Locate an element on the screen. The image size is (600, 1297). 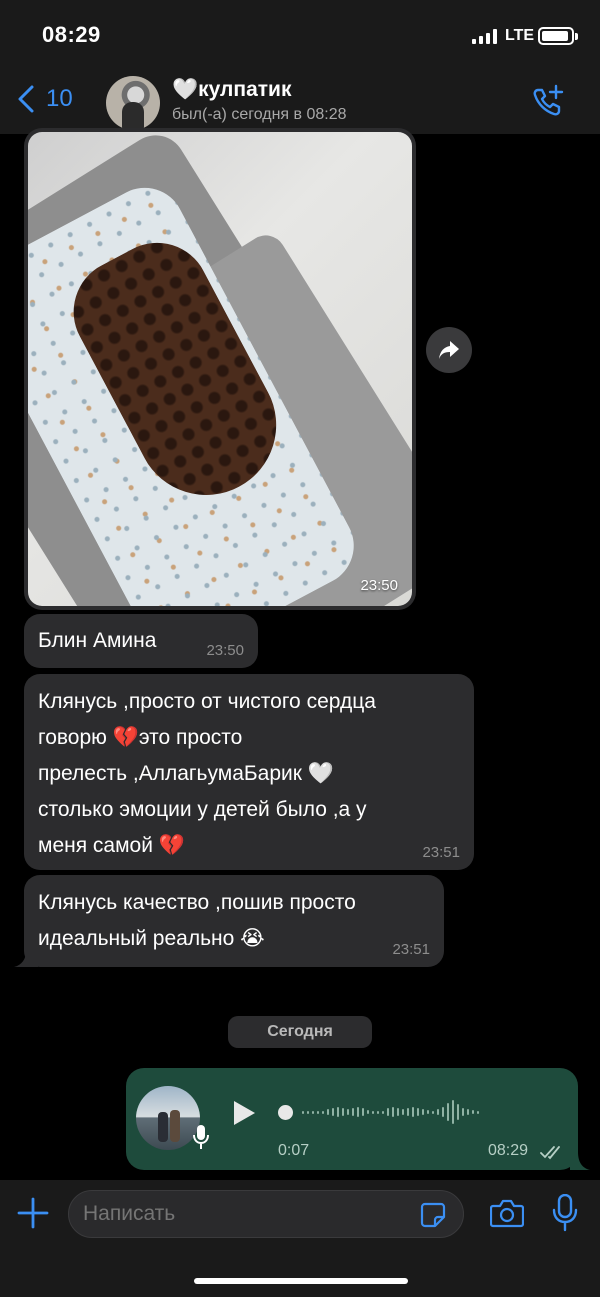
chat-header: 10 🤍кулпатик был(-а) сегодня в 08:28 is located at coordinates (300, 102).